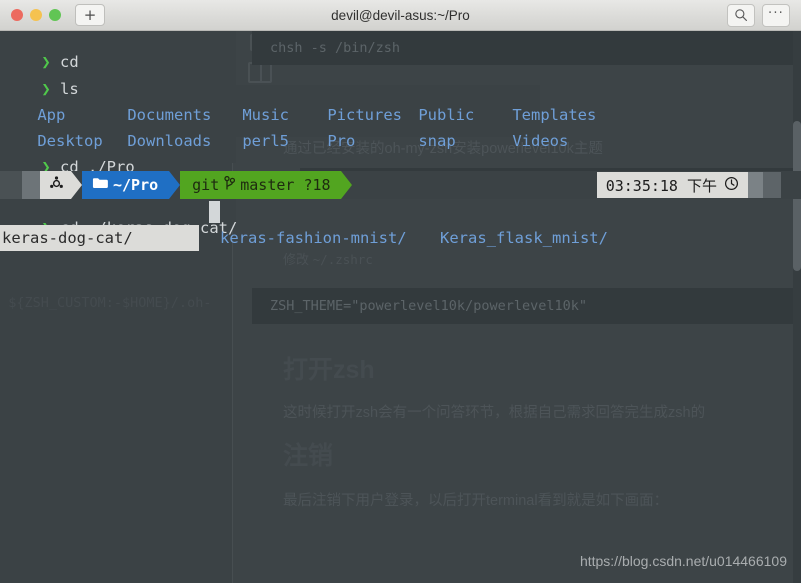 The width and height of the screenshot is (801, 583). I want to click on text-cursor, so click(214, 212).